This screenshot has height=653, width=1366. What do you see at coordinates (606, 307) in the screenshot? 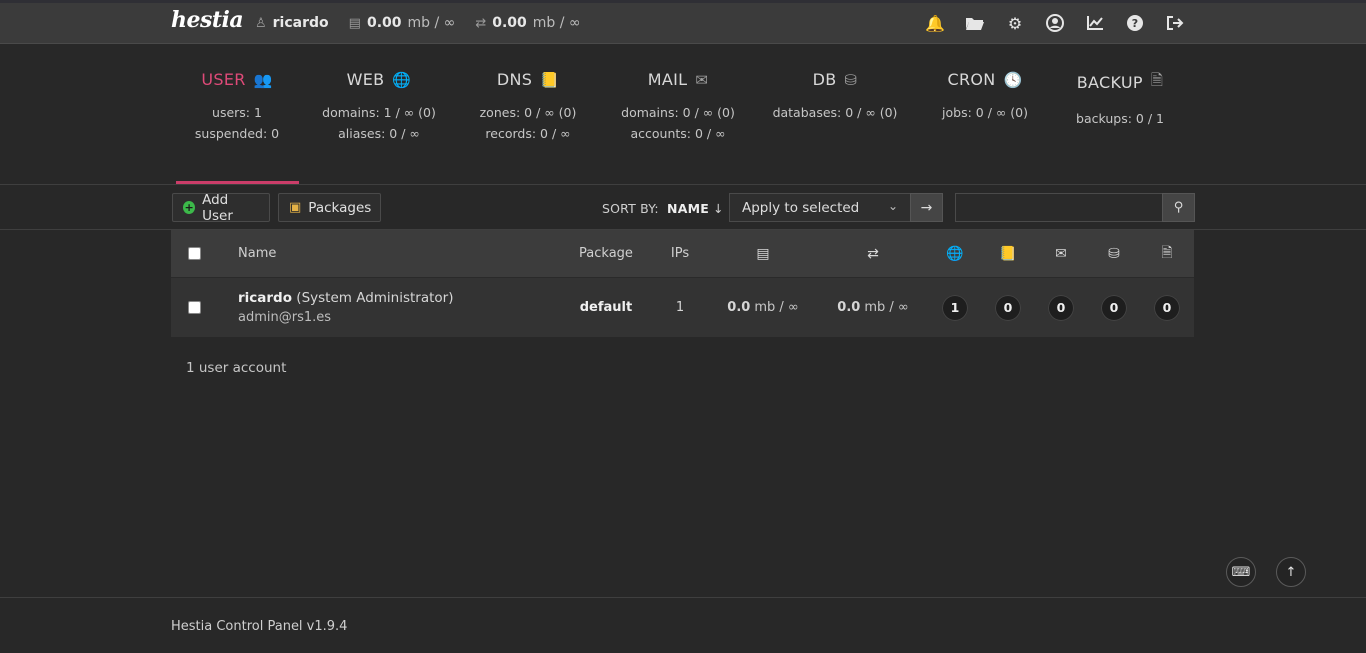
I see `package-cell: default` at bounding box center [606, 307].